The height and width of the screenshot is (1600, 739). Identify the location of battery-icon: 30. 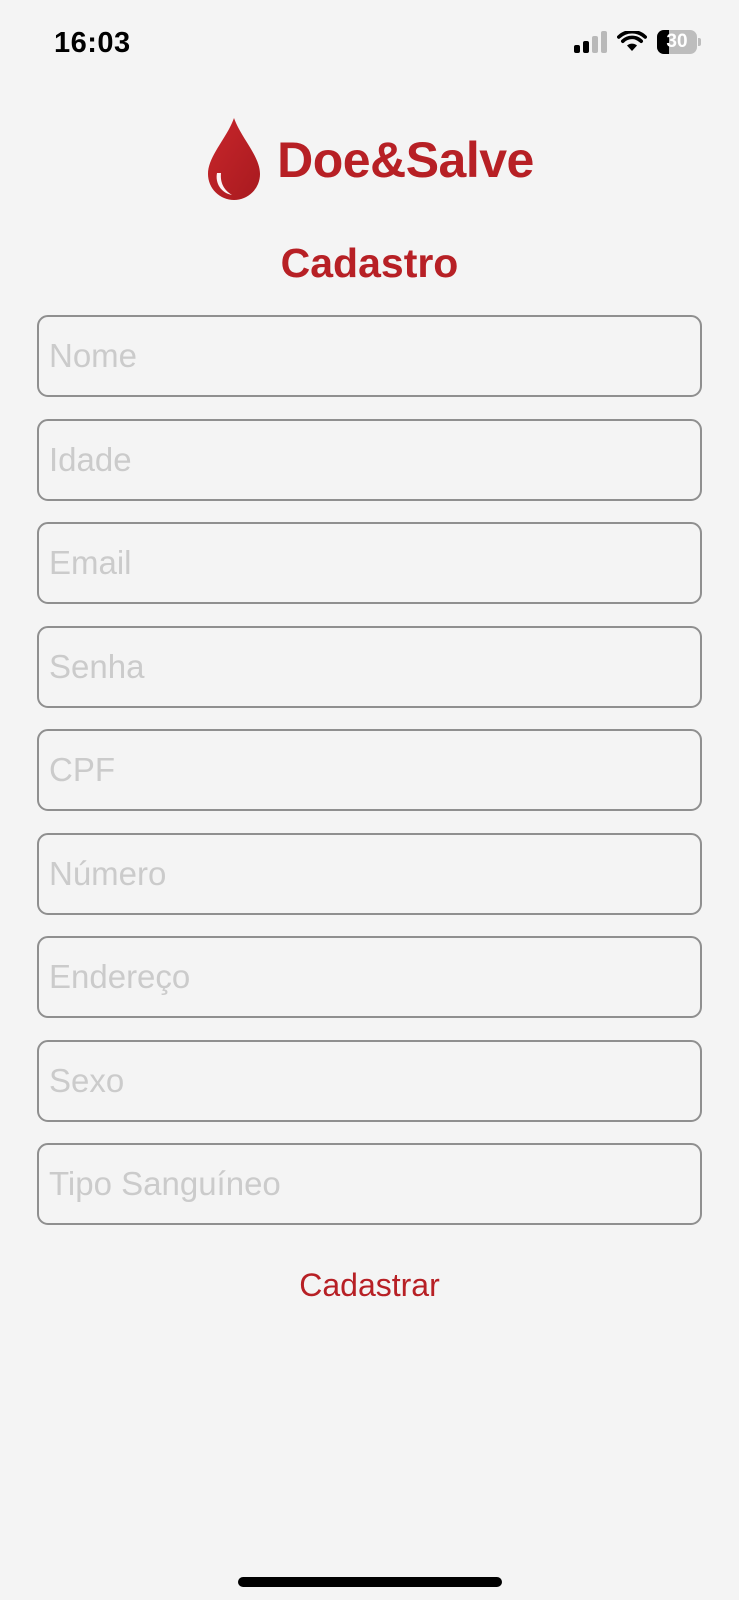
(679, 42).